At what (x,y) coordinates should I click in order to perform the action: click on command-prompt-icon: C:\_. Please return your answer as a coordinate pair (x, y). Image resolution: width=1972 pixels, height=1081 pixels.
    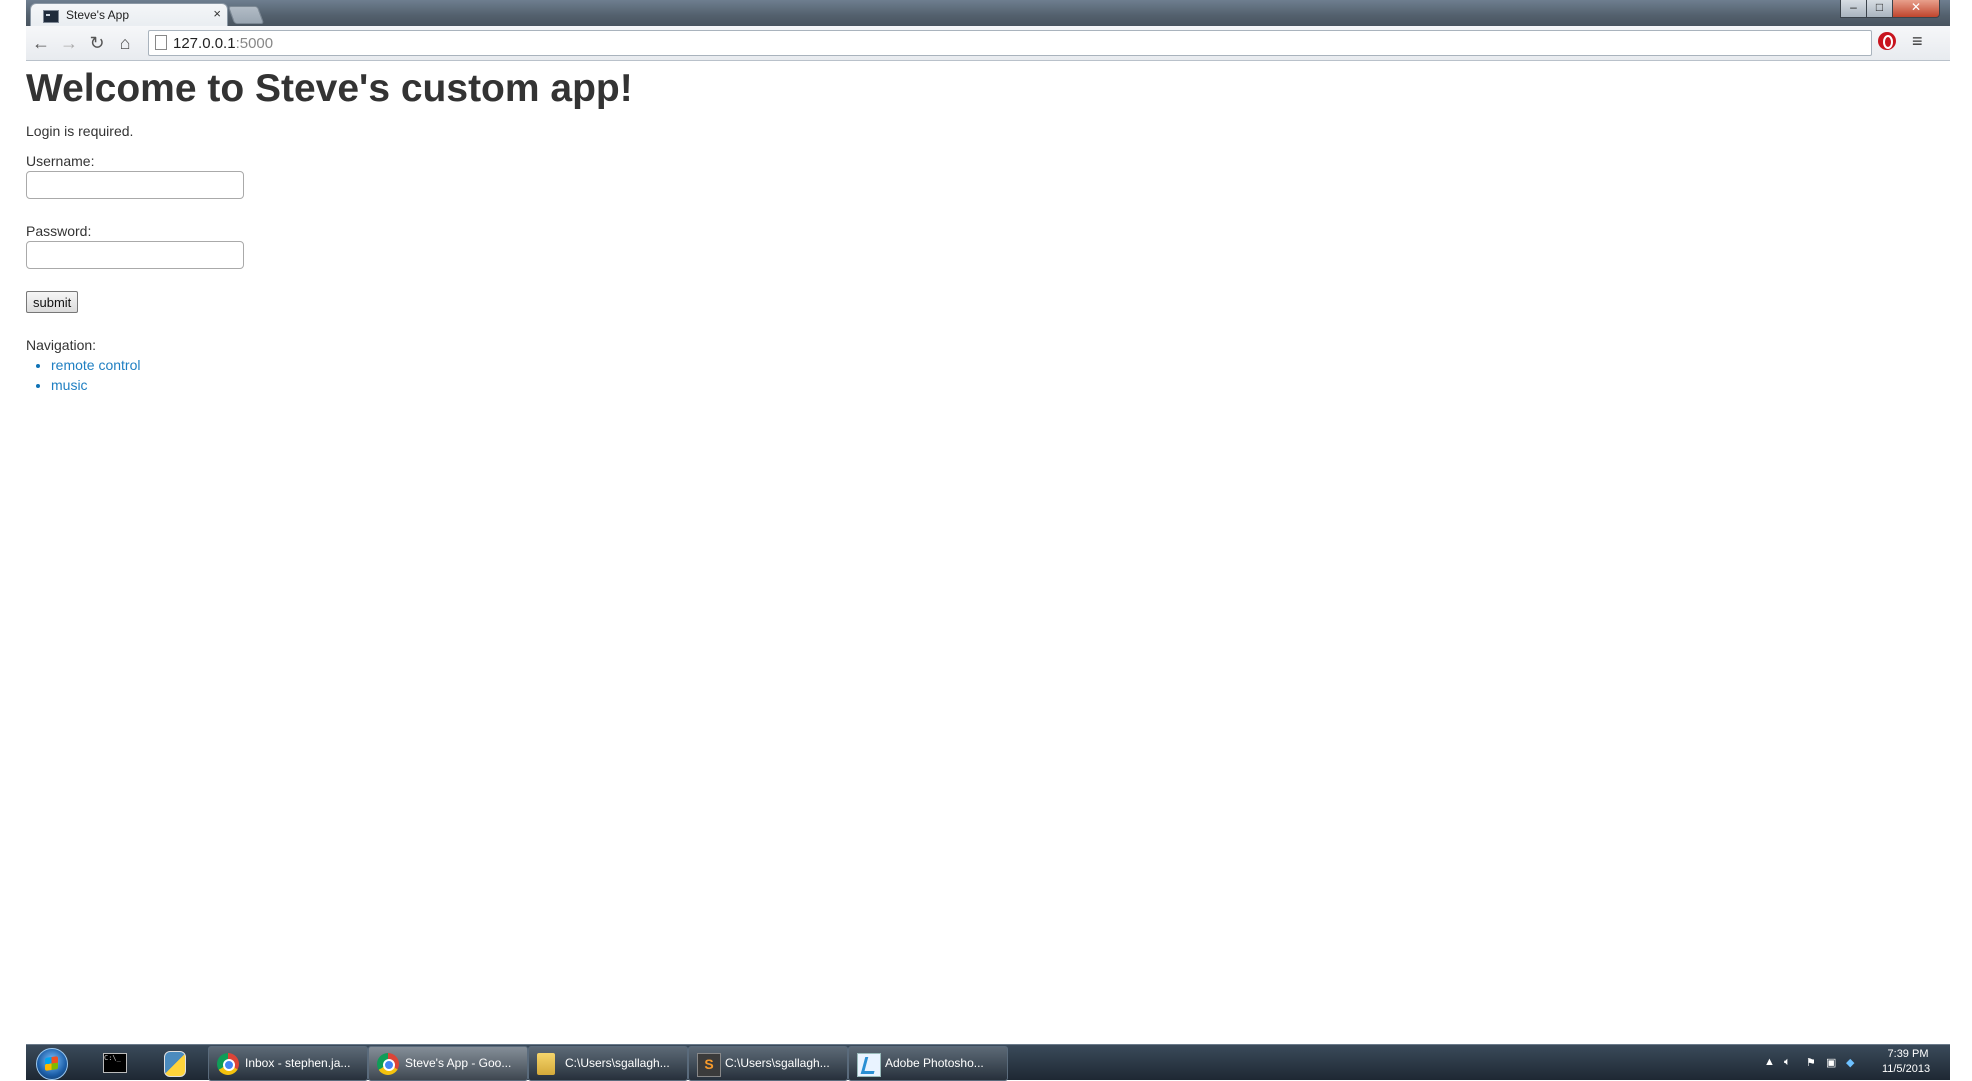
    Looking at the image, I should click on (115, 1063).